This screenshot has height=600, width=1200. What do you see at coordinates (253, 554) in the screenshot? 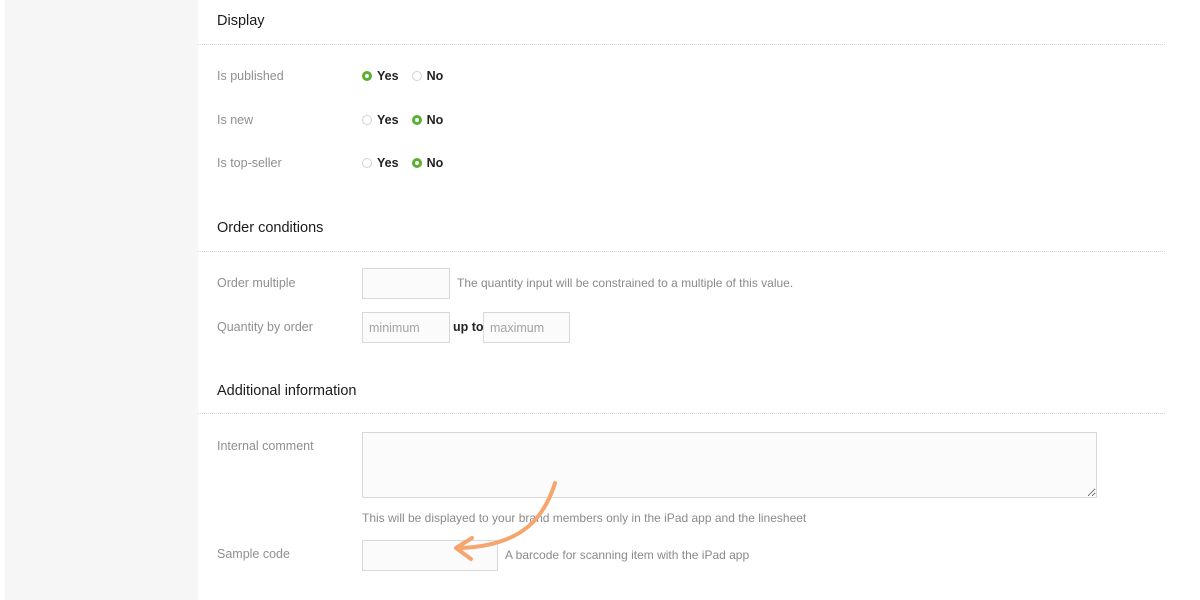
I see `sample-code-label: Sample code` at bounding box center [253, 554].